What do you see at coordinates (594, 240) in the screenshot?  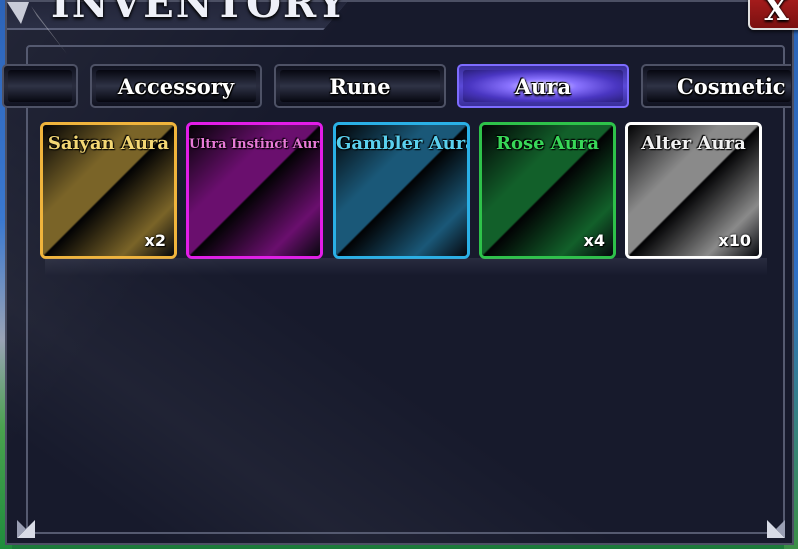 I see `item-quantity: x4` at bounding box center [594, 240].